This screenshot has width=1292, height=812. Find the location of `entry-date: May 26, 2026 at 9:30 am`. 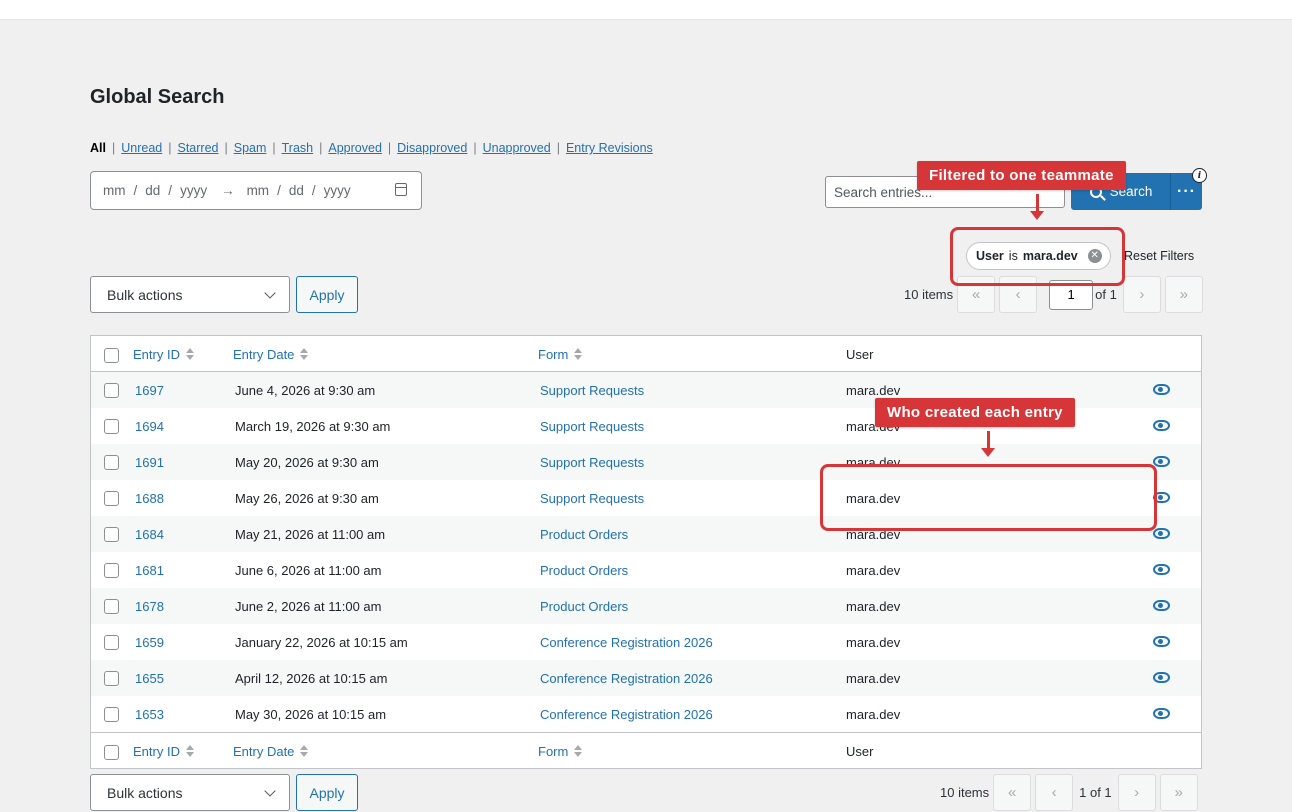

entry-date: May 26, 2026 at 9:30 am is located at coordinates (307, 498).